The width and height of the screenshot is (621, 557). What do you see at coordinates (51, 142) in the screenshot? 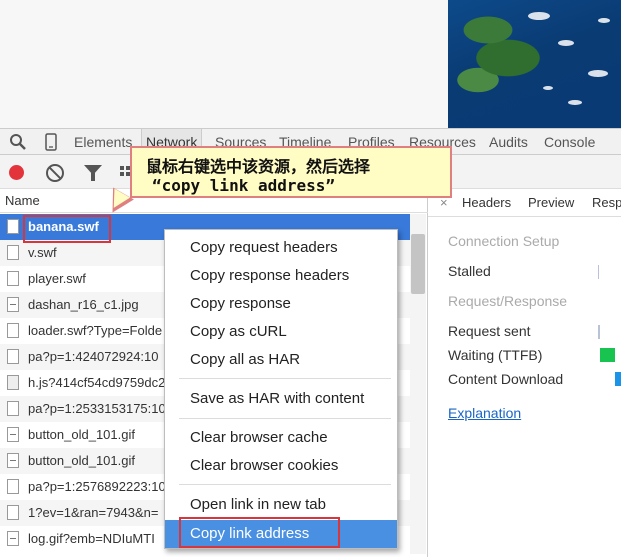
I see `device-mode-icon` at bounding box center [51, 142].